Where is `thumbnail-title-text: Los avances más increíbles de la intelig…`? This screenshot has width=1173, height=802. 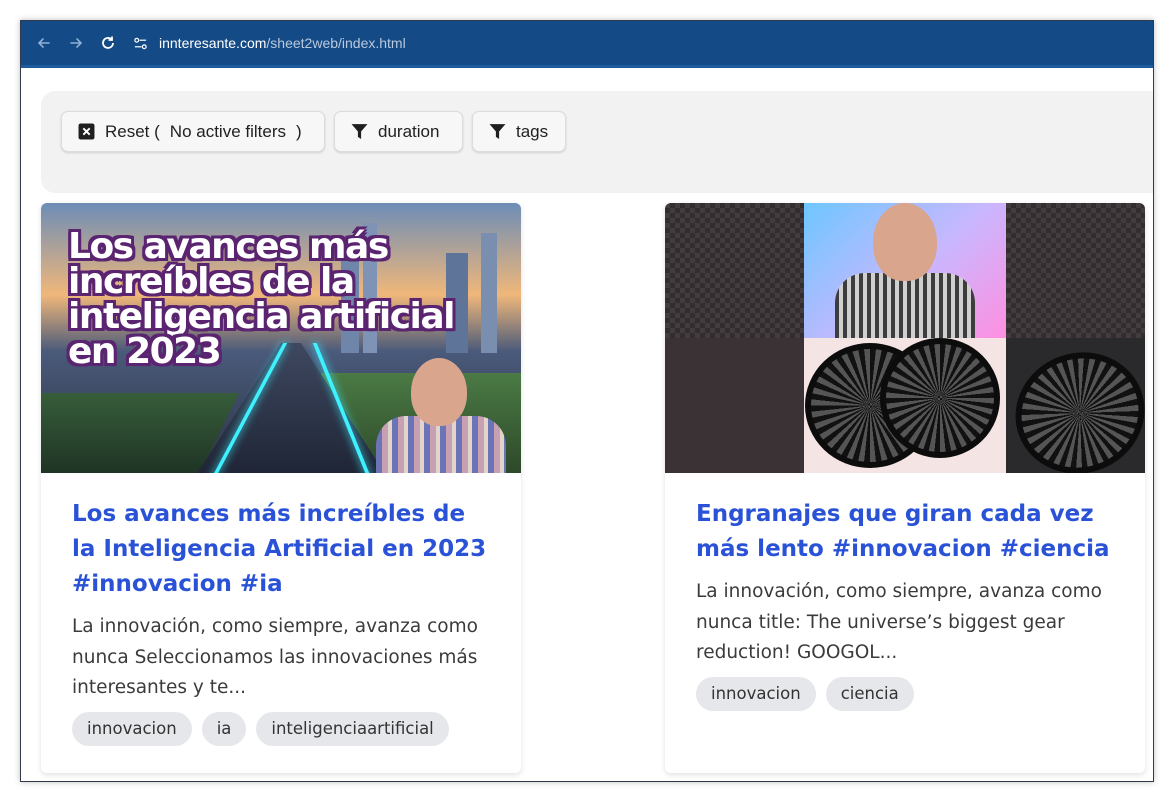
thumbnail-title-text: Los avances más increíbles de la intelig… is located at coordinates (262, 299).